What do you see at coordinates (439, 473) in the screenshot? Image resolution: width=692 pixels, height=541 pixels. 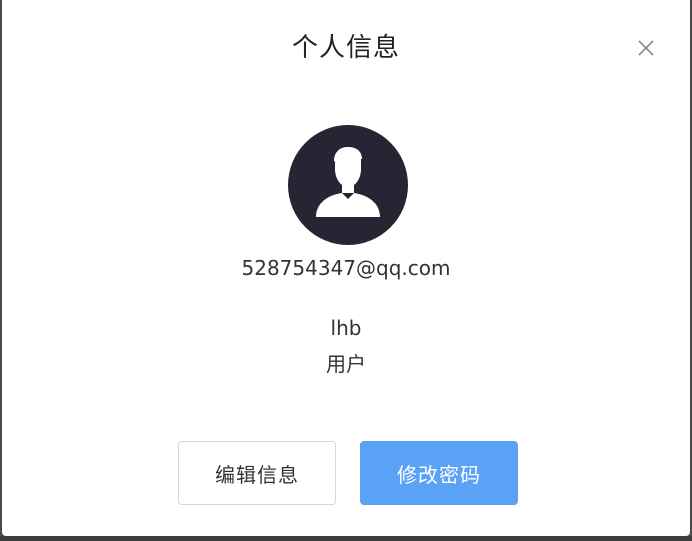 I see `change-password-button: 修改密码` at bounding box center [439, 473].